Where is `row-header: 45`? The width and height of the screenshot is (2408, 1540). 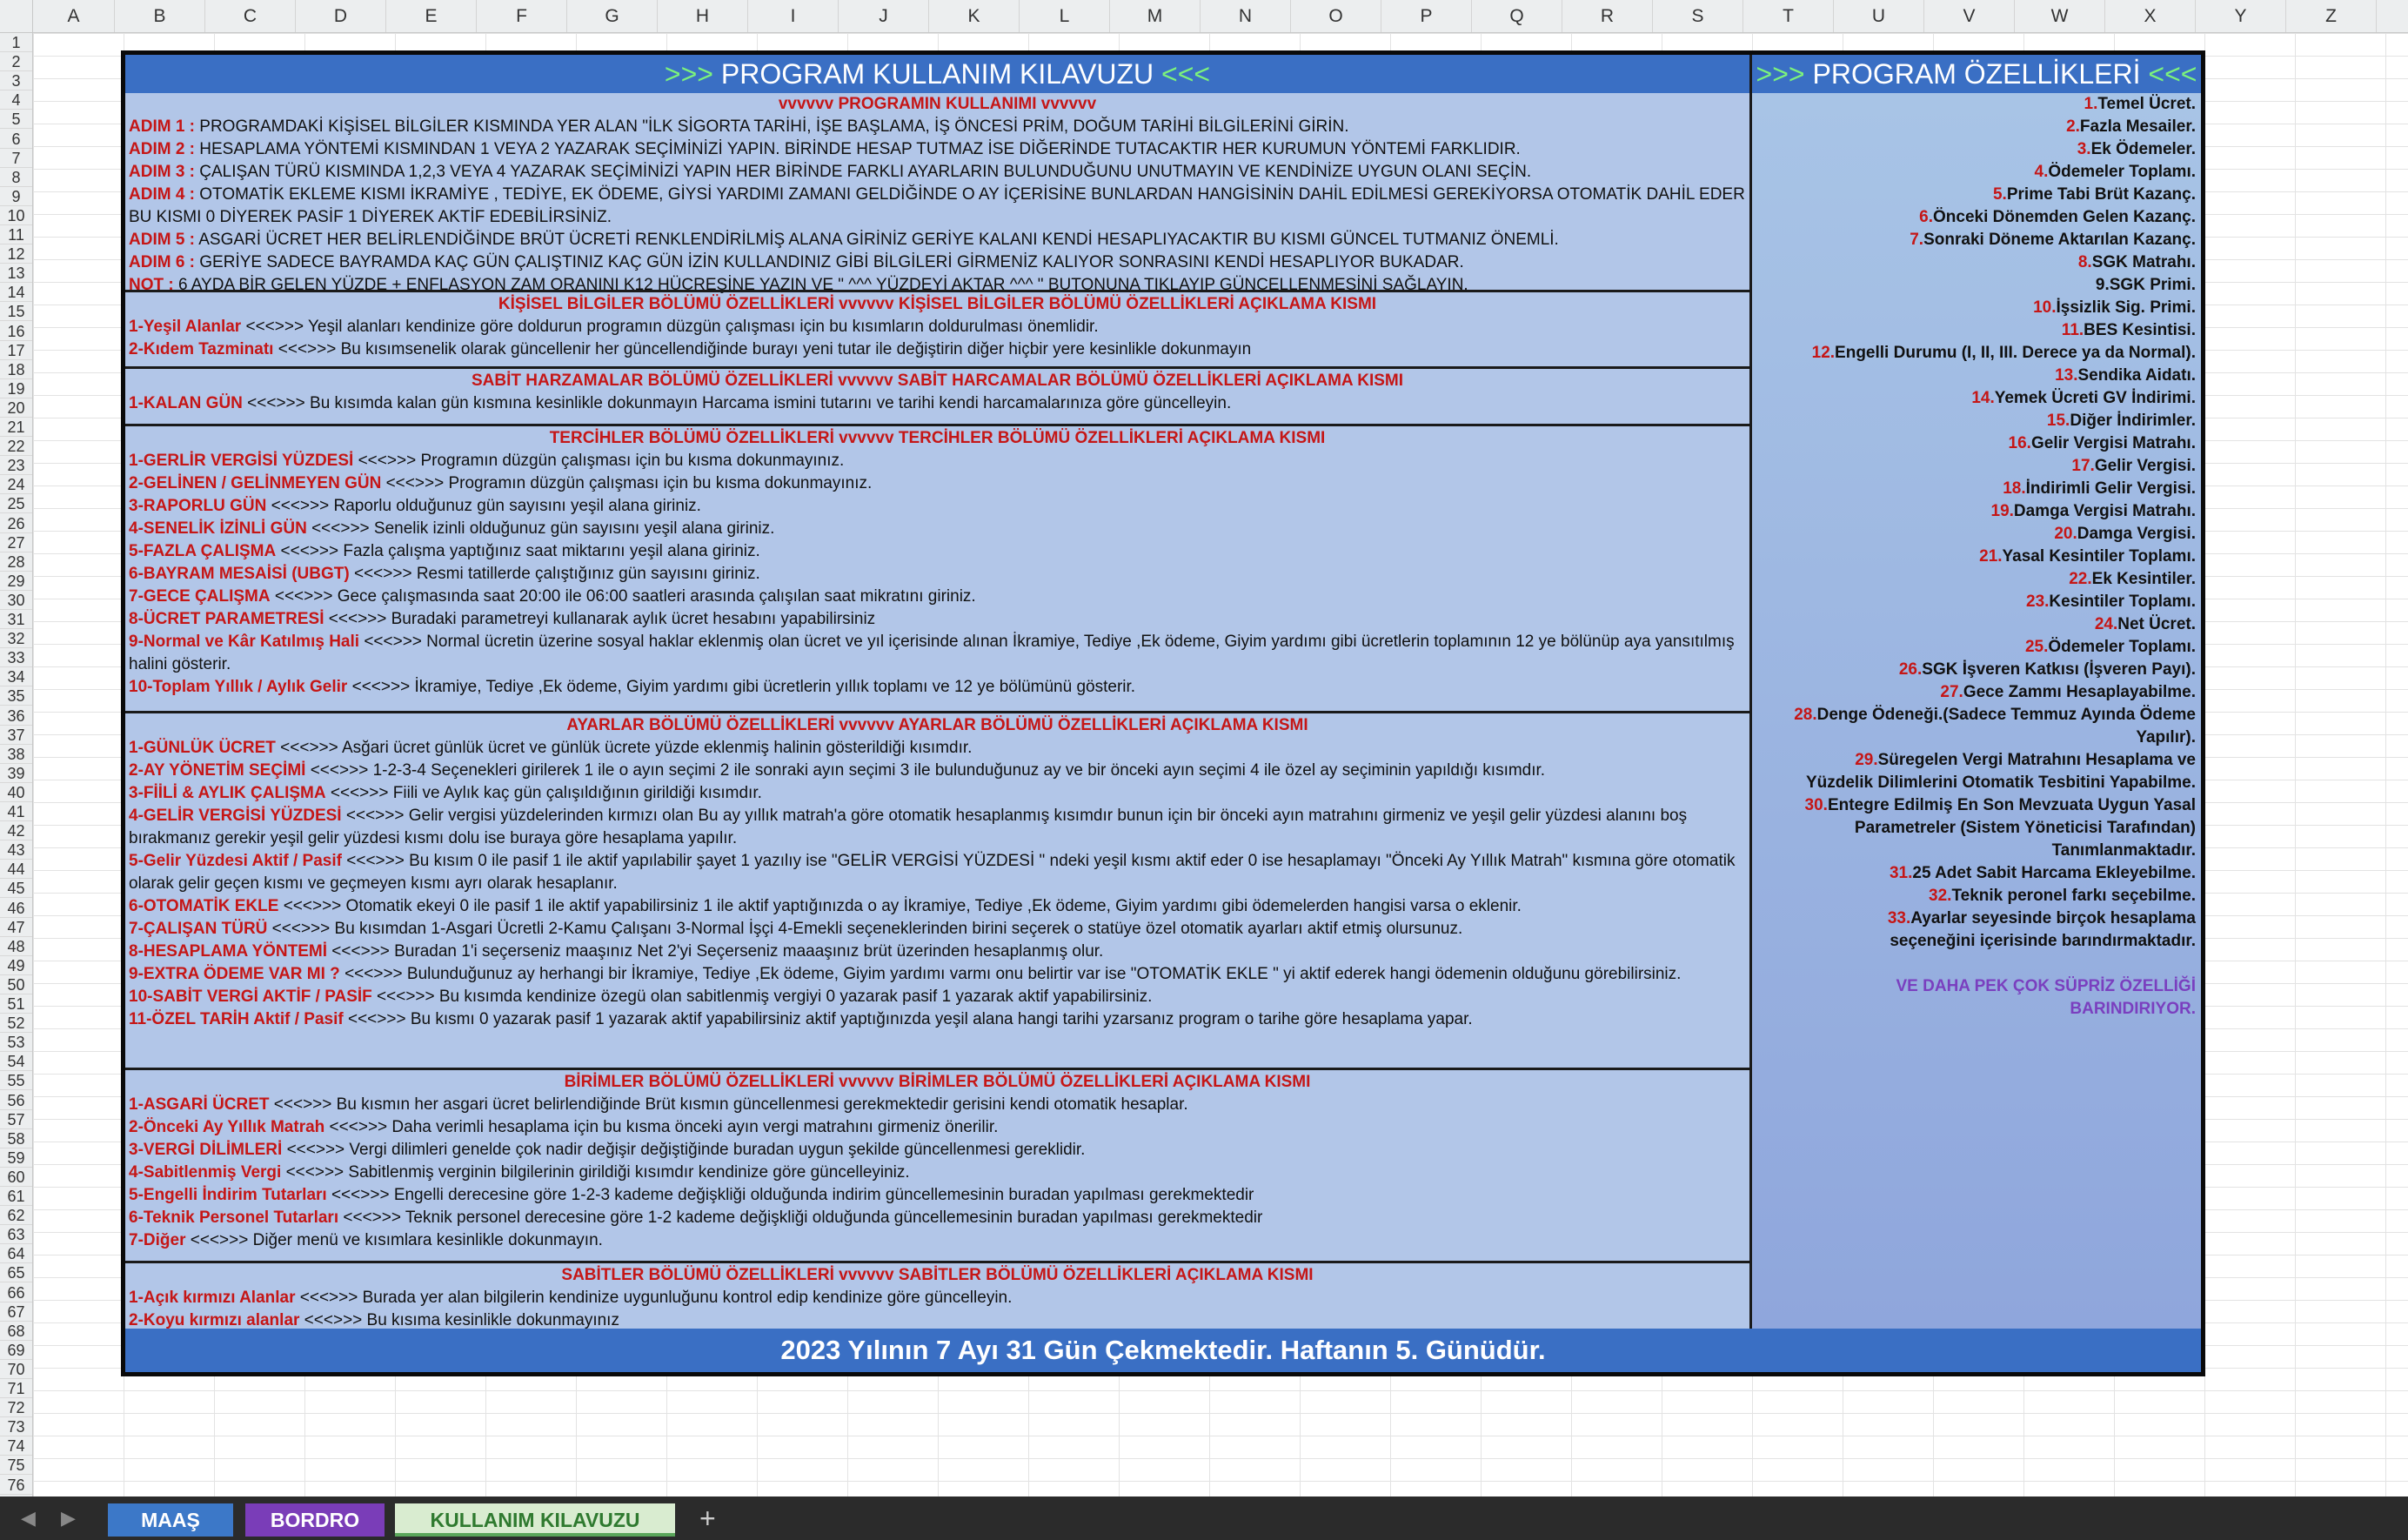 row-header: 45 is located at coordinates (16, 889).